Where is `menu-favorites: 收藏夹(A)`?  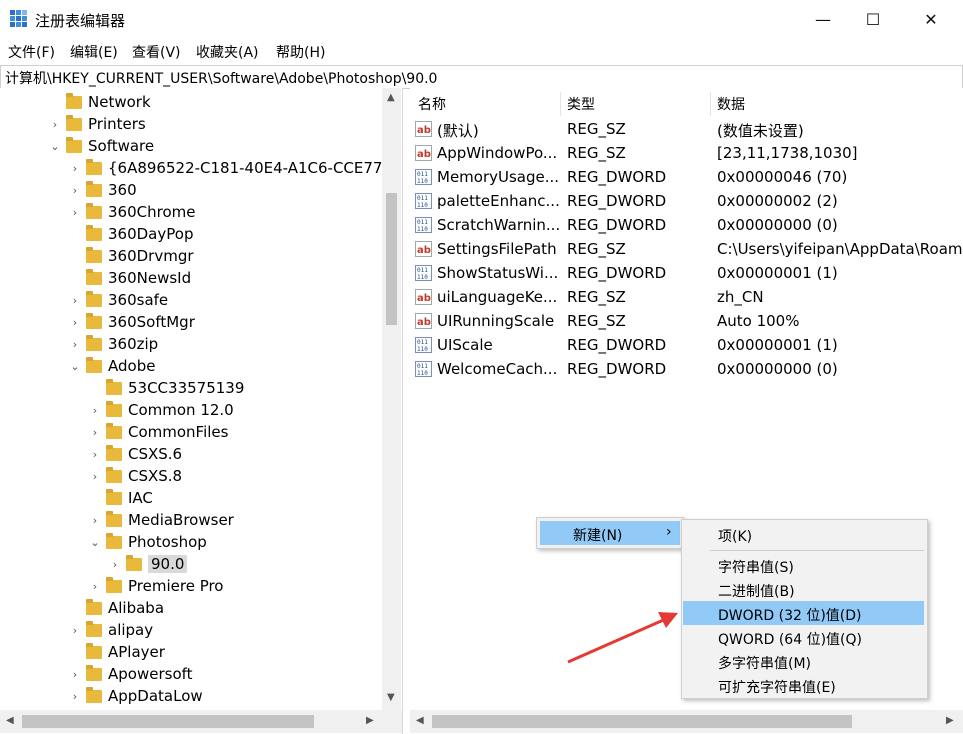 menu-favorites: 收藏夹(A) is located at coordinates (227, 52).